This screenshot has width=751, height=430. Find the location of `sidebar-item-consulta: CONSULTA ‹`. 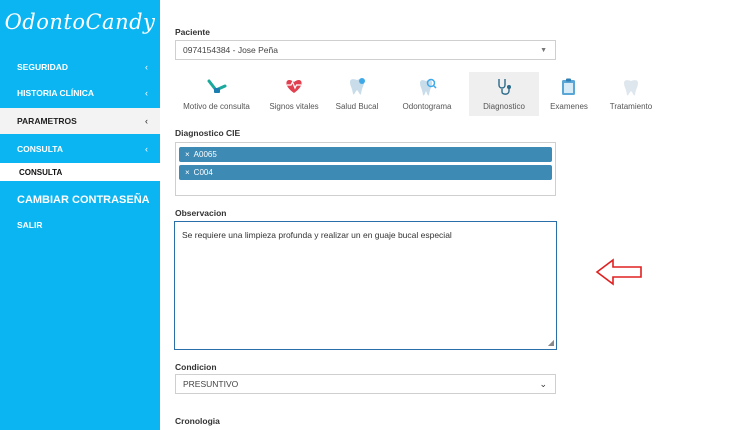

sidebar-item-consulta: CONSULTA ‹ is located at coordinates (80, 149).